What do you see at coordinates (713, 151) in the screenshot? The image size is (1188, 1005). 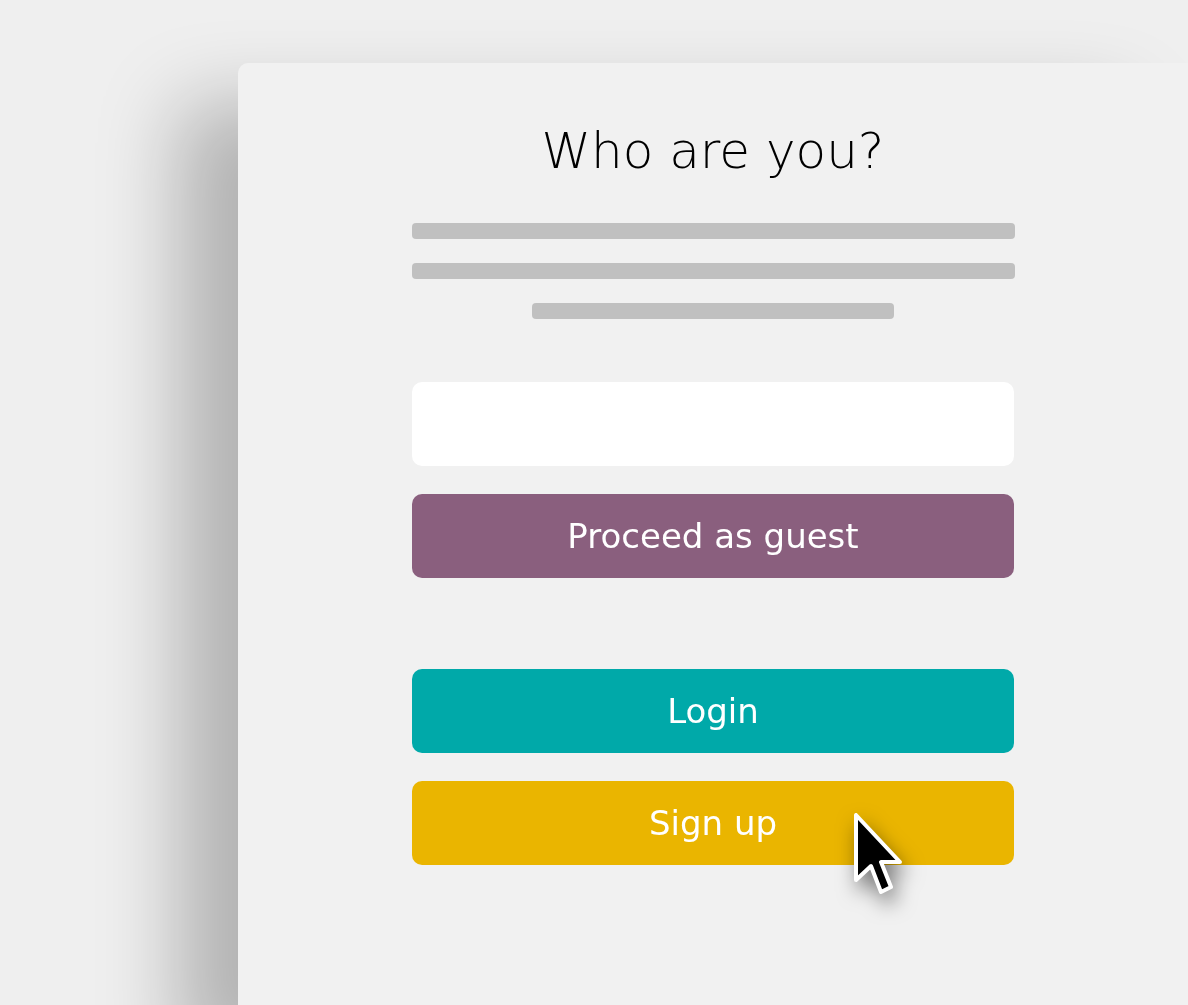 I see `dialog-title: Who are you?` at bounding box center [713, 151].